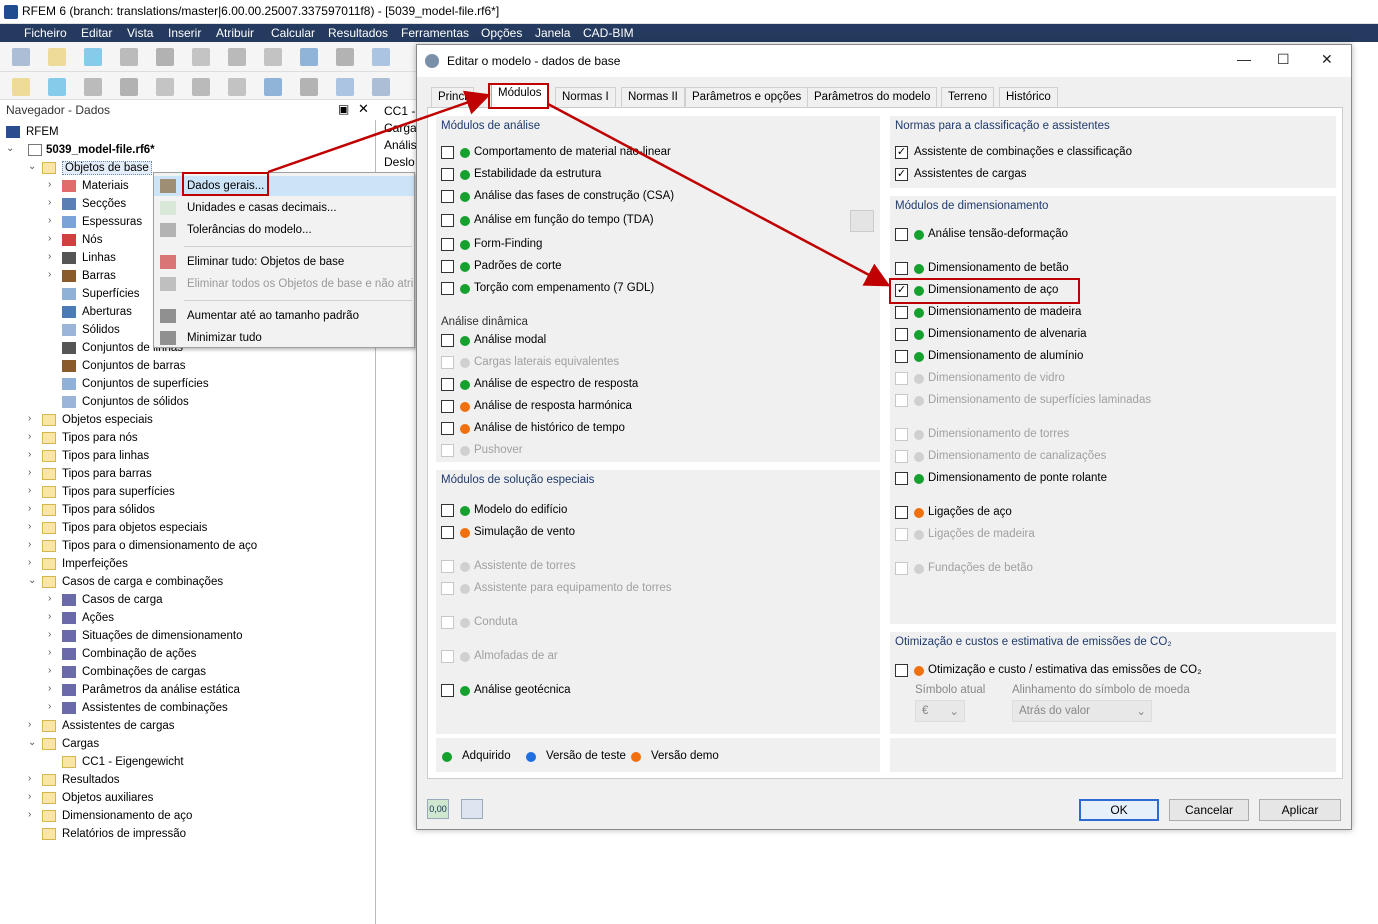 This screenshot has width=1378, height=924. I want to click on tree-item: › Combinação de ações, so click(204, 655).